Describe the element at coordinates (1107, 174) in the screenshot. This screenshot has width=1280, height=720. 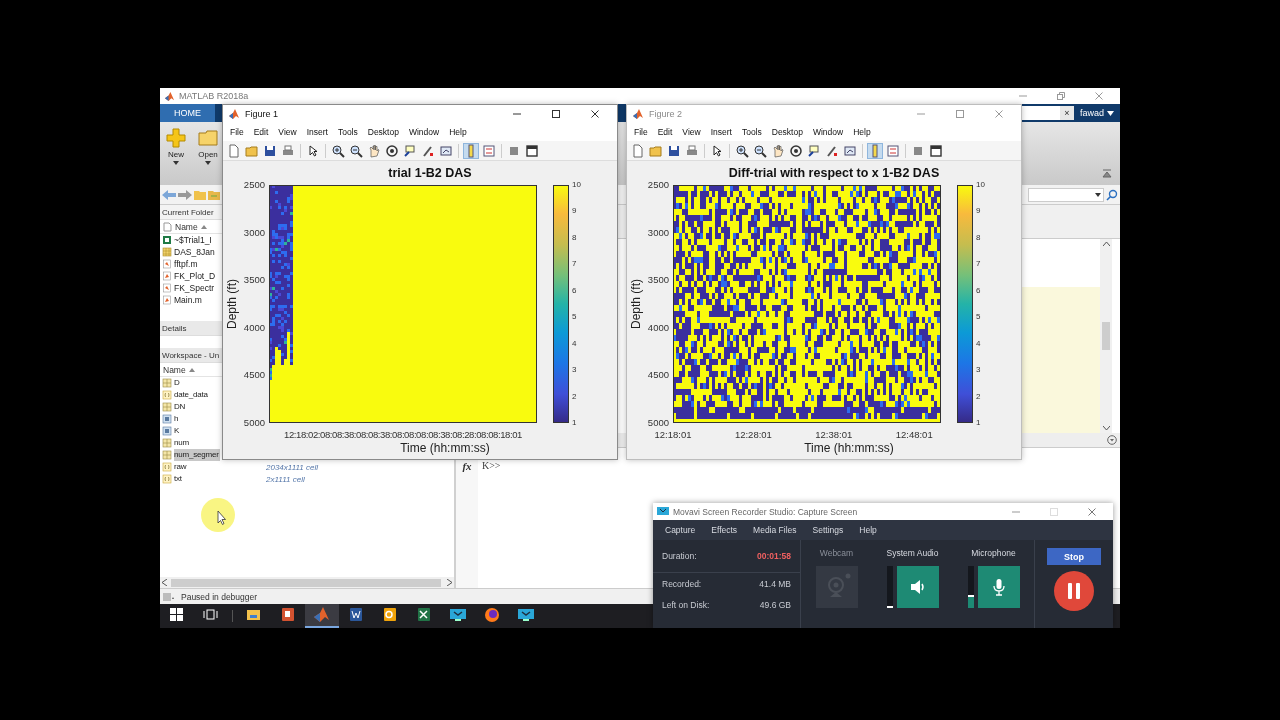
I see `collapse-icon` at that location.